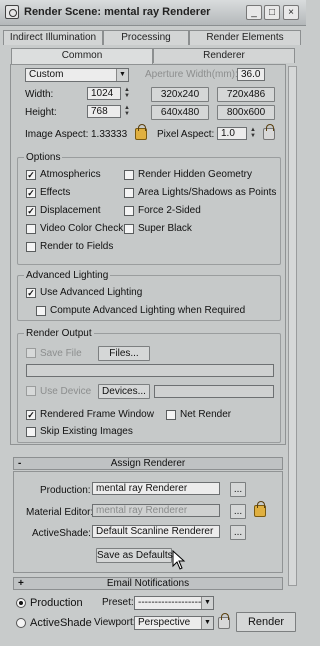  What do you see at coordinates (127, 93) in the screenshot?
I see `width-spinner: ▲ ▼` at bounding box center [127, 93].